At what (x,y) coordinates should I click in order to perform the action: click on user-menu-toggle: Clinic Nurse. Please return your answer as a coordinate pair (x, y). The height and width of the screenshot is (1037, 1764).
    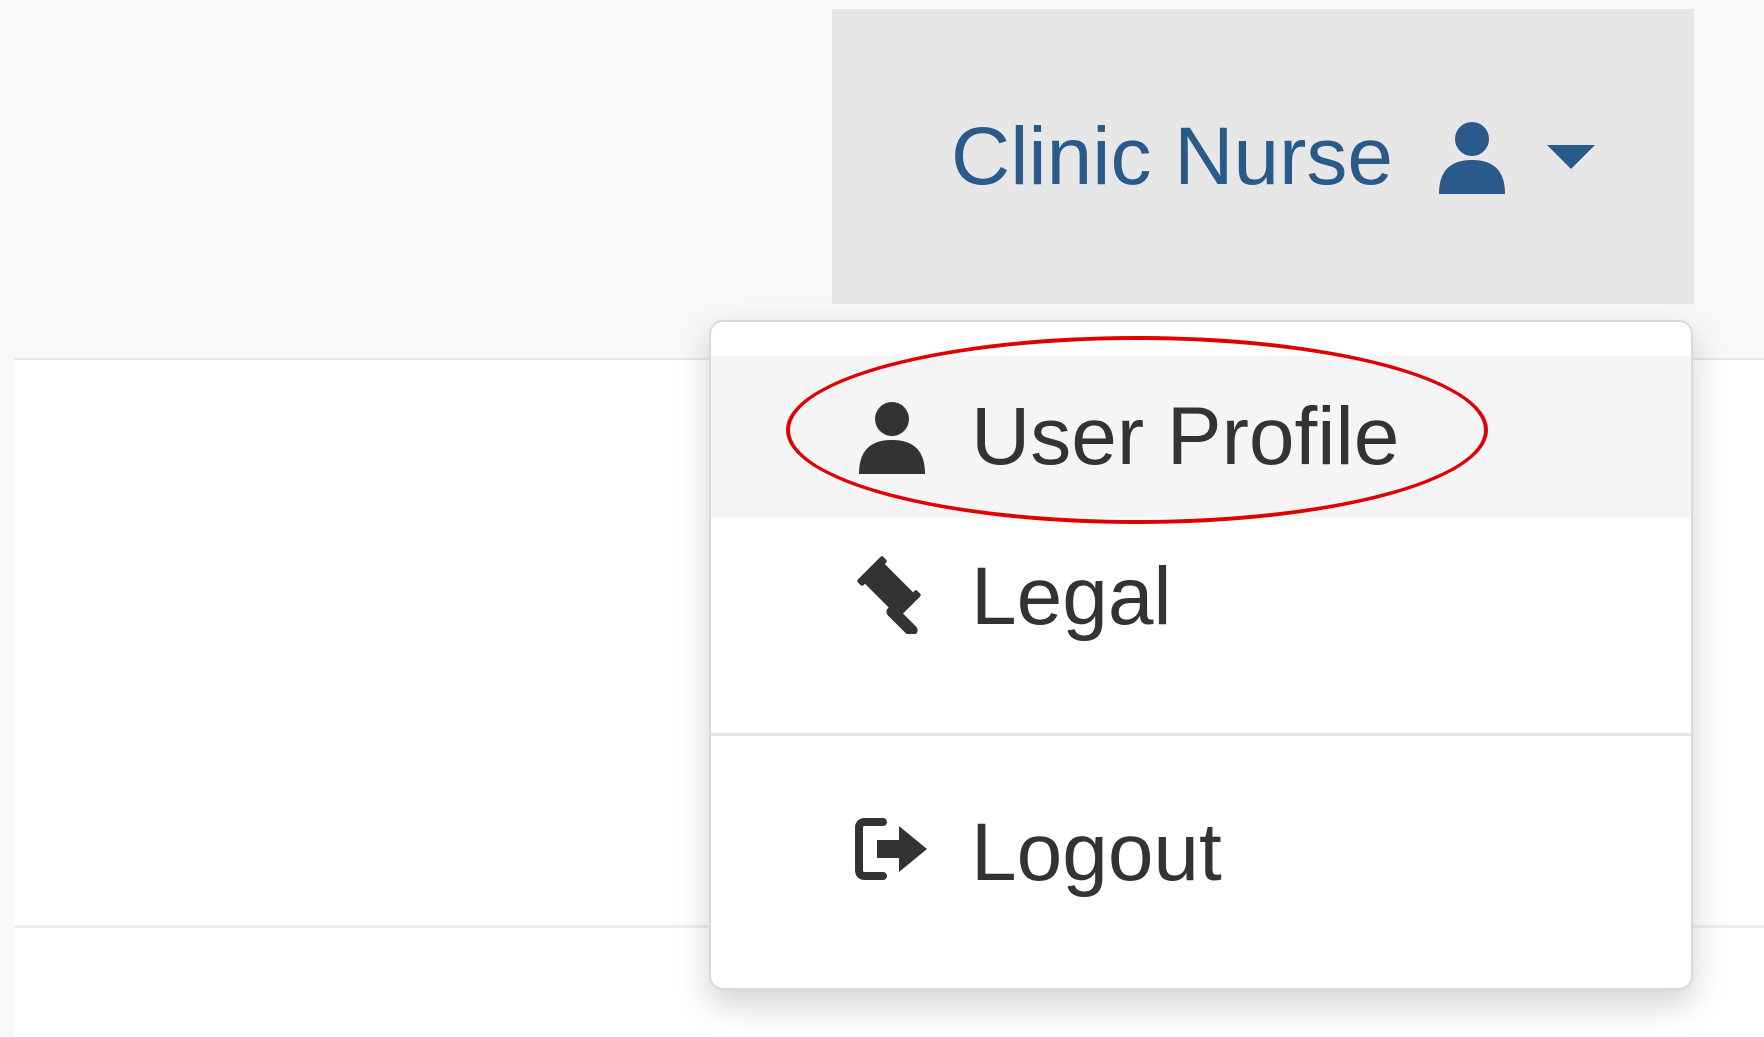
    Looking at the image, I should click on (1263, 156).